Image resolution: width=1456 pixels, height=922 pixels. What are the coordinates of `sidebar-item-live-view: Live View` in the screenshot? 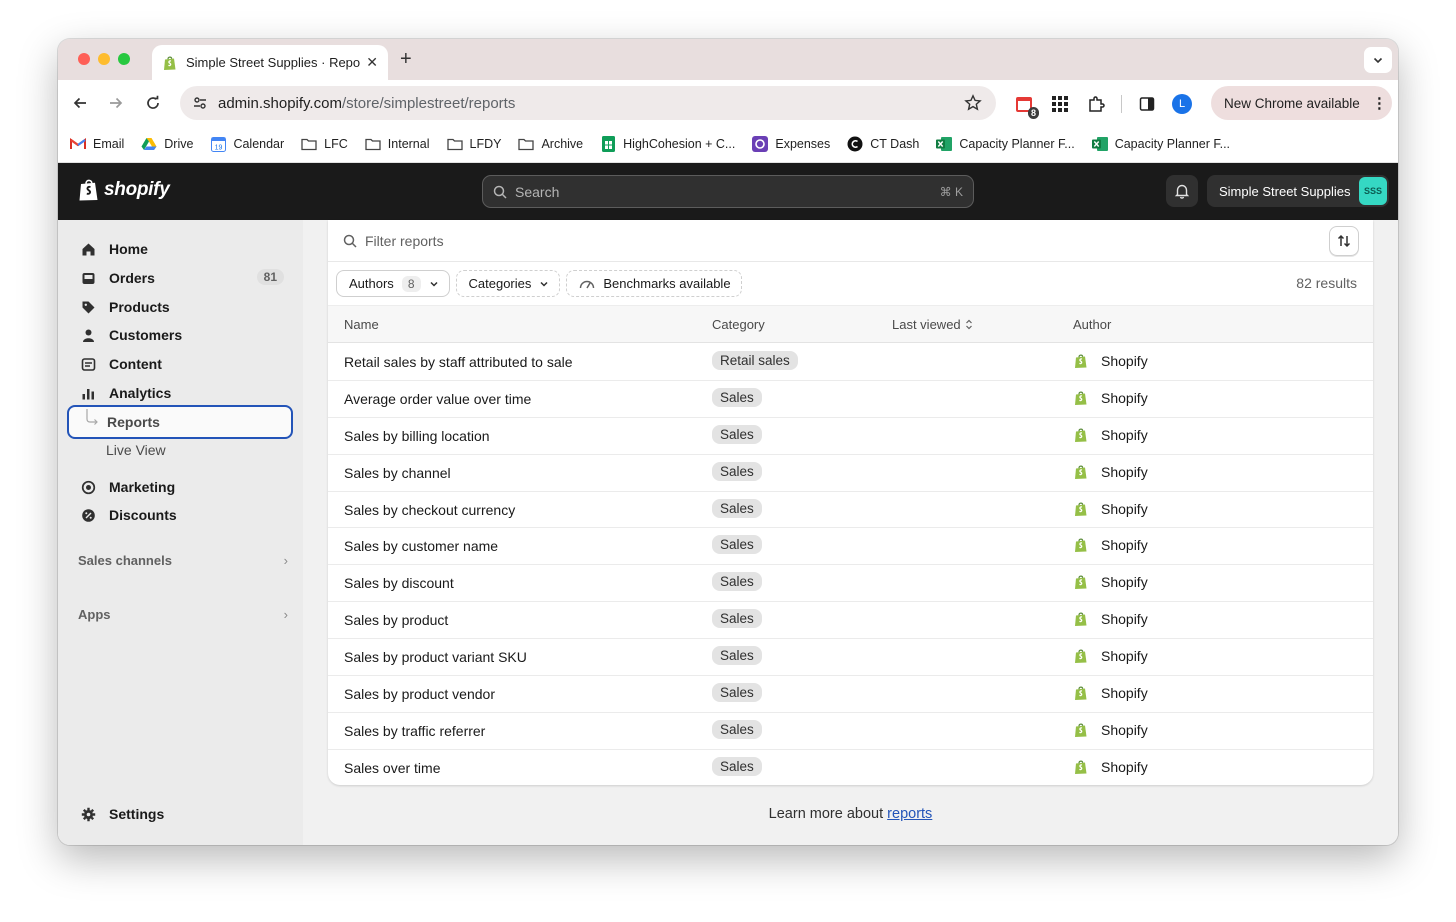 It's located at (180, 450).